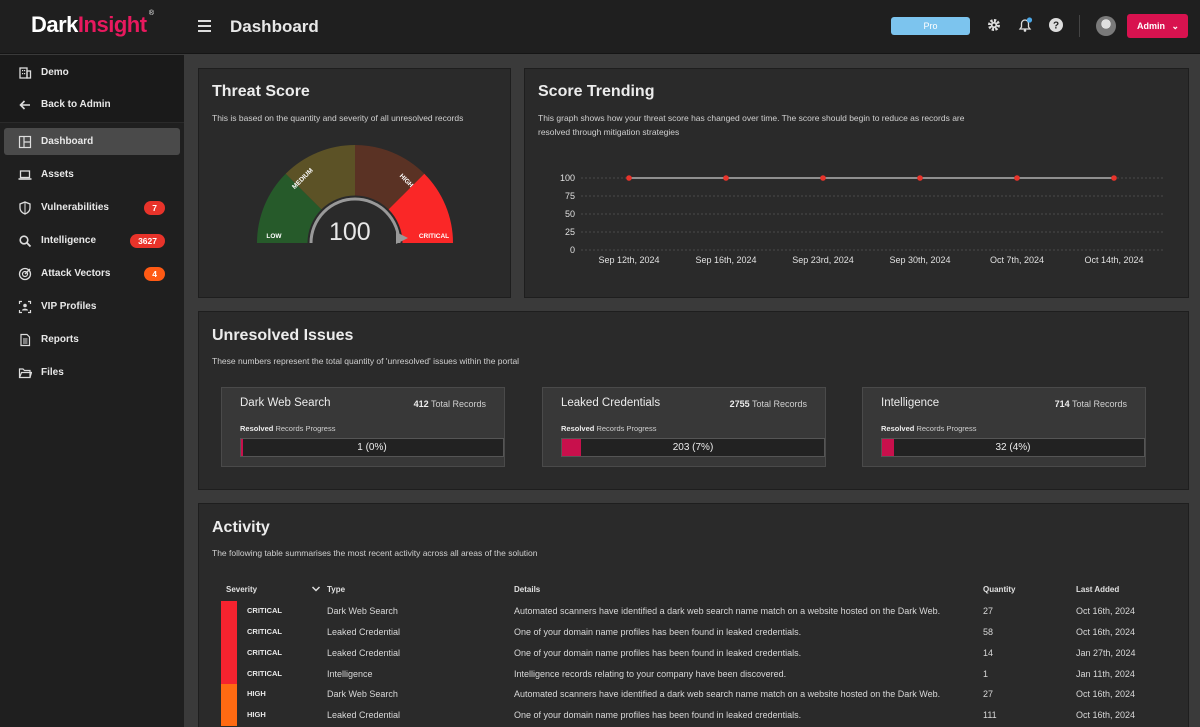 The width and height of the screenshot is (1200, 727). I want to click on page-title: Dashboard, so click(274, 26).